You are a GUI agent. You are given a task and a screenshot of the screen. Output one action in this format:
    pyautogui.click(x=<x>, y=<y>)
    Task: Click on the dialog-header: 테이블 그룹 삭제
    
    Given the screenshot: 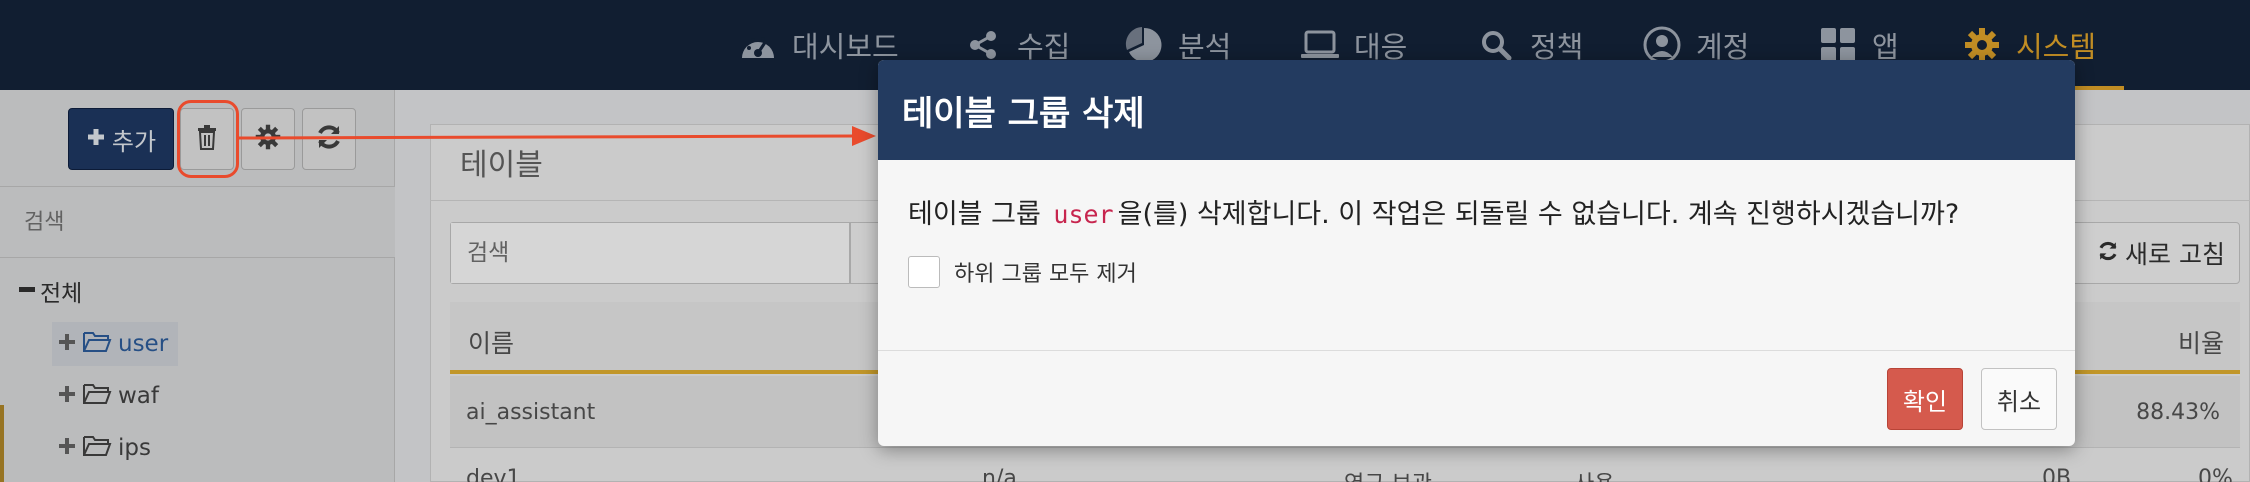 What is the action you would take?
    pyautogui.click(x=1476, y=110)
    